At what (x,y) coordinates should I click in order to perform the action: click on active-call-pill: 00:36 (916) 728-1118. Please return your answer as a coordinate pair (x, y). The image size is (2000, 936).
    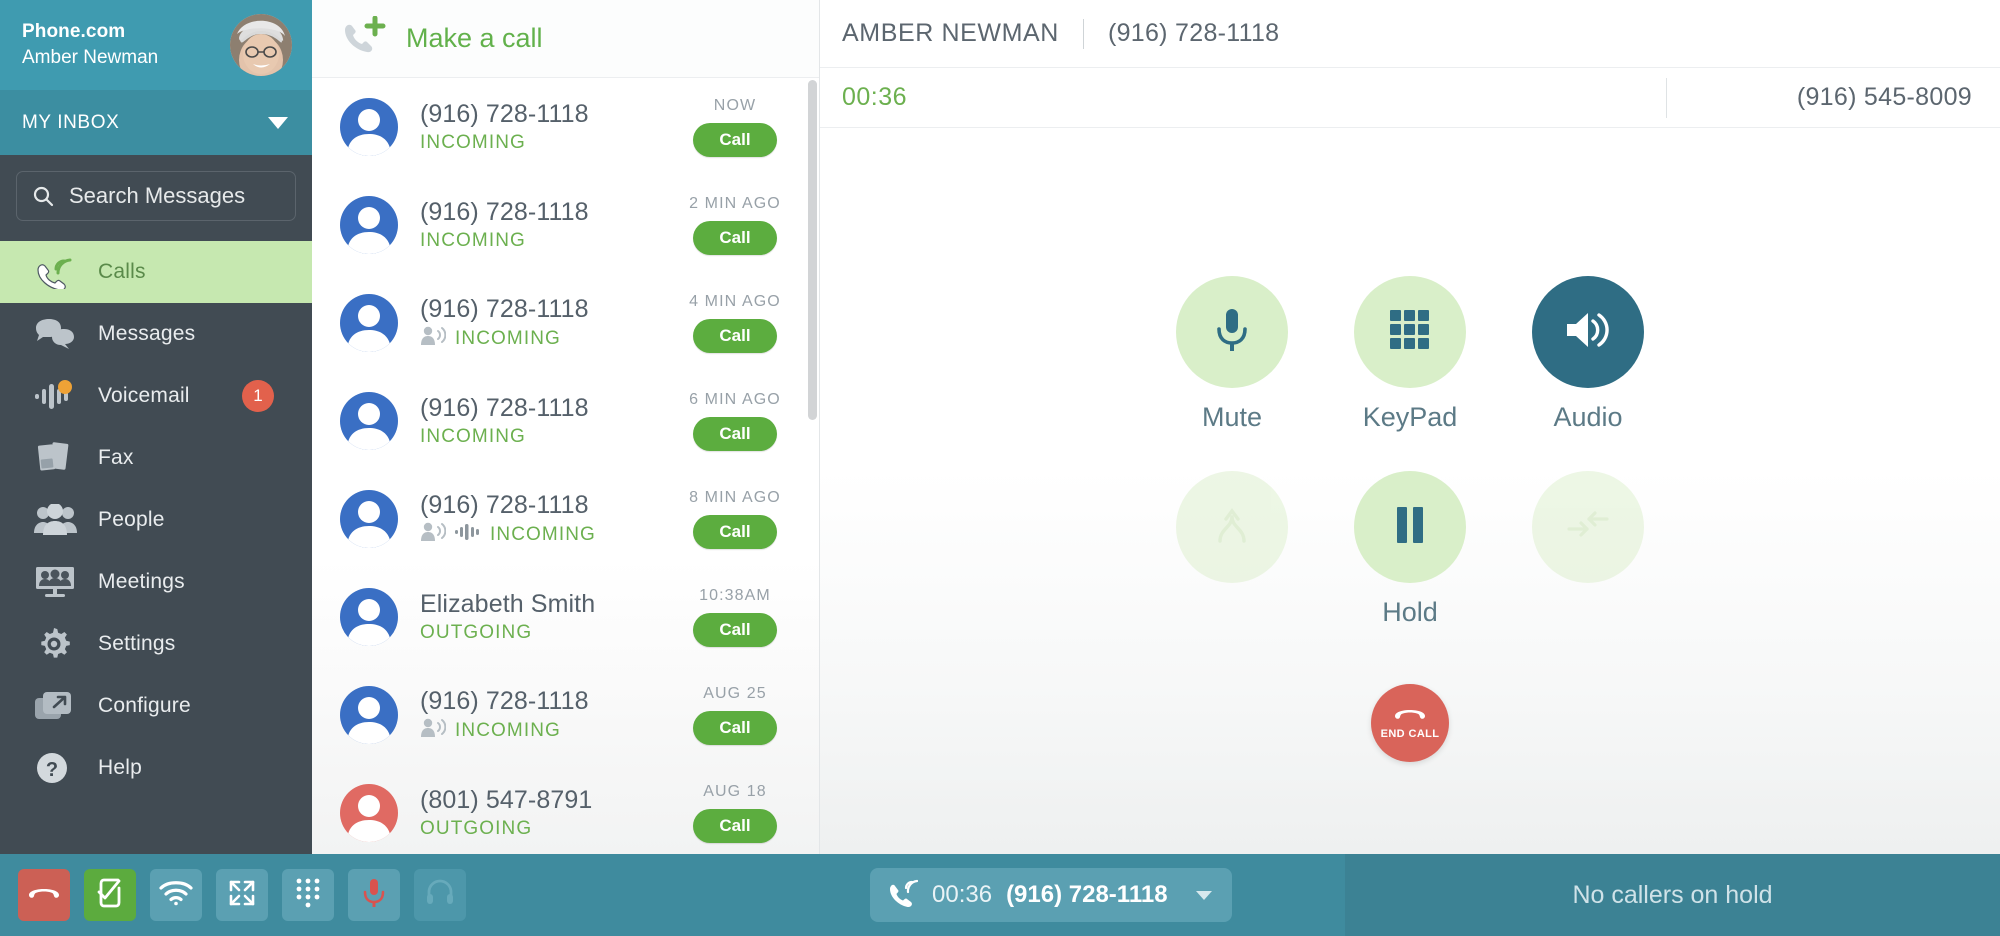
    Looking at the image, I should click on (1051, 895).